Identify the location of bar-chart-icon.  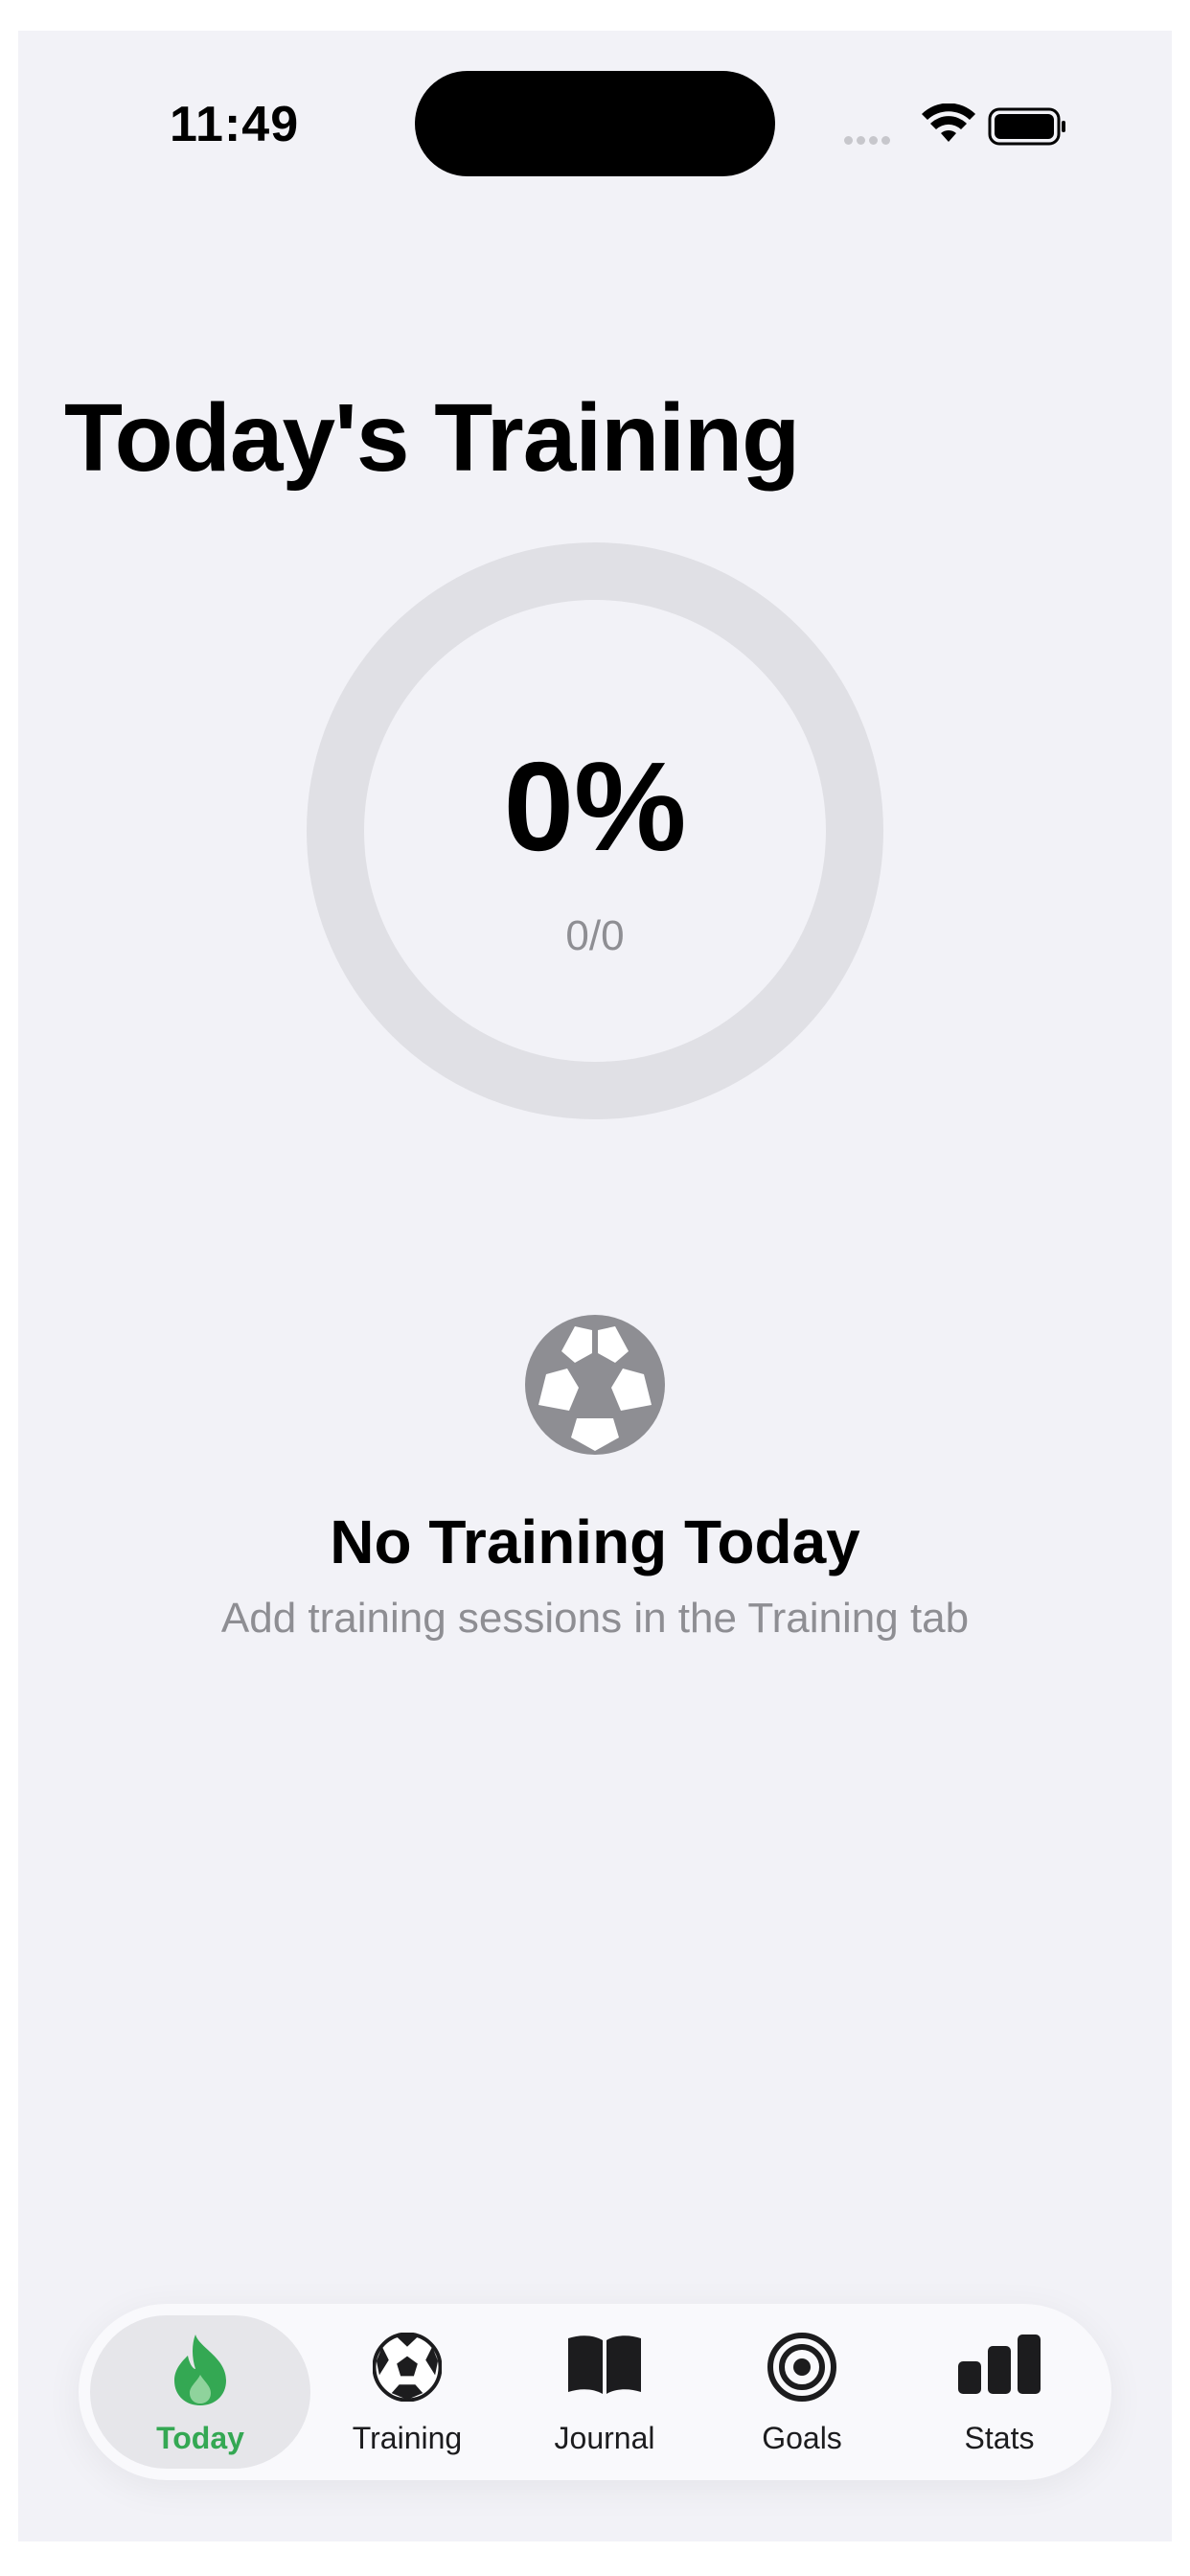
(1000, 2364).